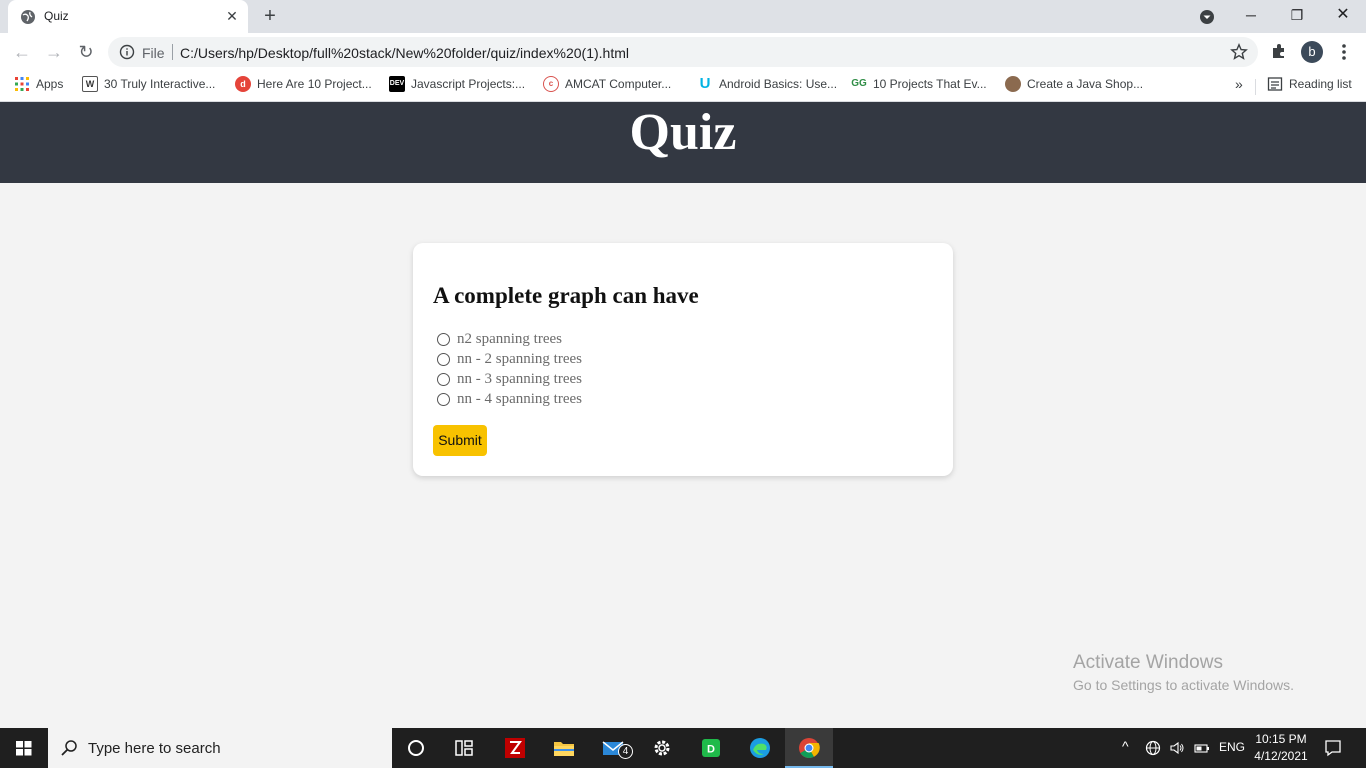 This screenshot has width=1366, height=768. I want to click on answer-option: nn - 2 spanning trees, so click(509, 361).